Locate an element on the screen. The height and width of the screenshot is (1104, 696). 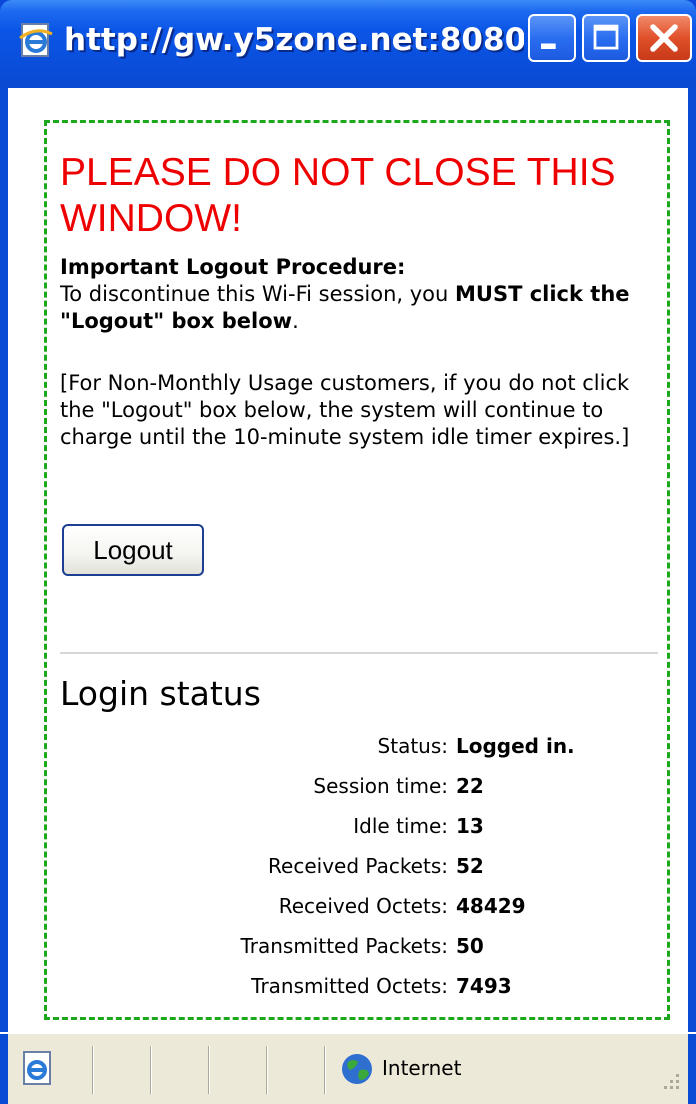
close-icon is located at coordinates (664, 38).